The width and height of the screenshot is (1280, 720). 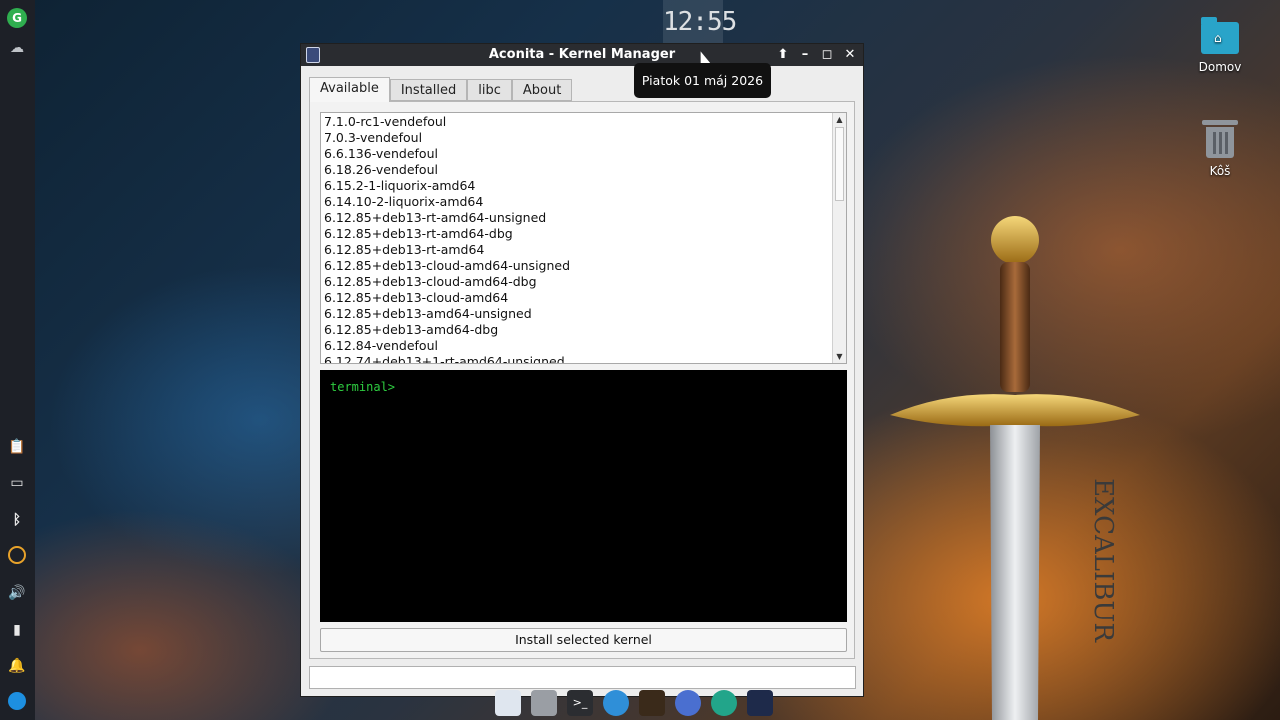 What do you see at coordinates (349, 89) in the screenshot?
I see `tab-available: Available` at bounding box center [349, 89].